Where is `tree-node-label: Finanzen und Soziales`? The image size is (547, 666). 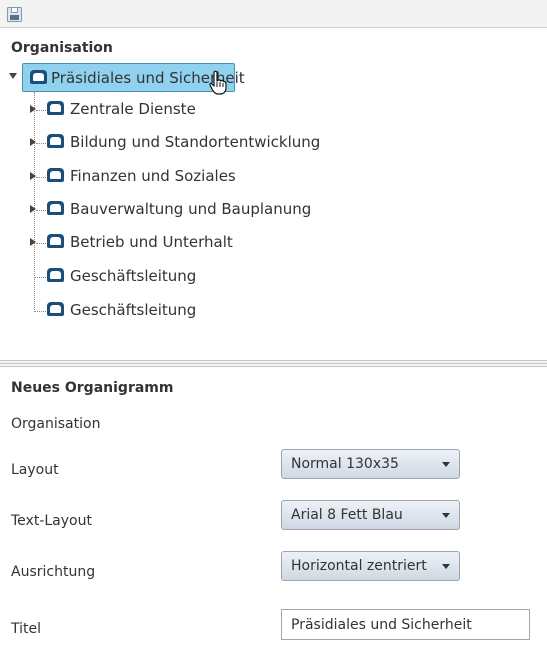 tree-node-label: Finanzen und Soziales is located at coordinates (153, 176).